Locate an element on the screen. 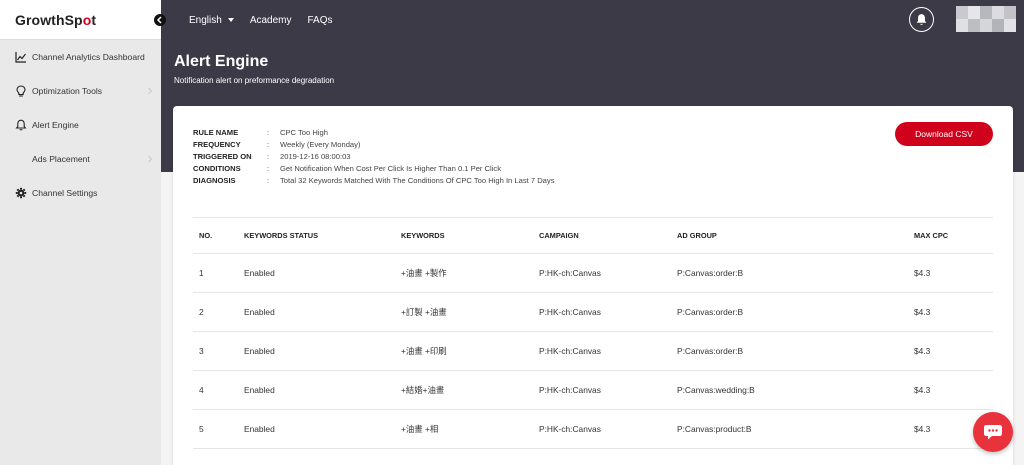  sidebar-item-ads-placement: Ads Placement is located at coordinates (80, 159).